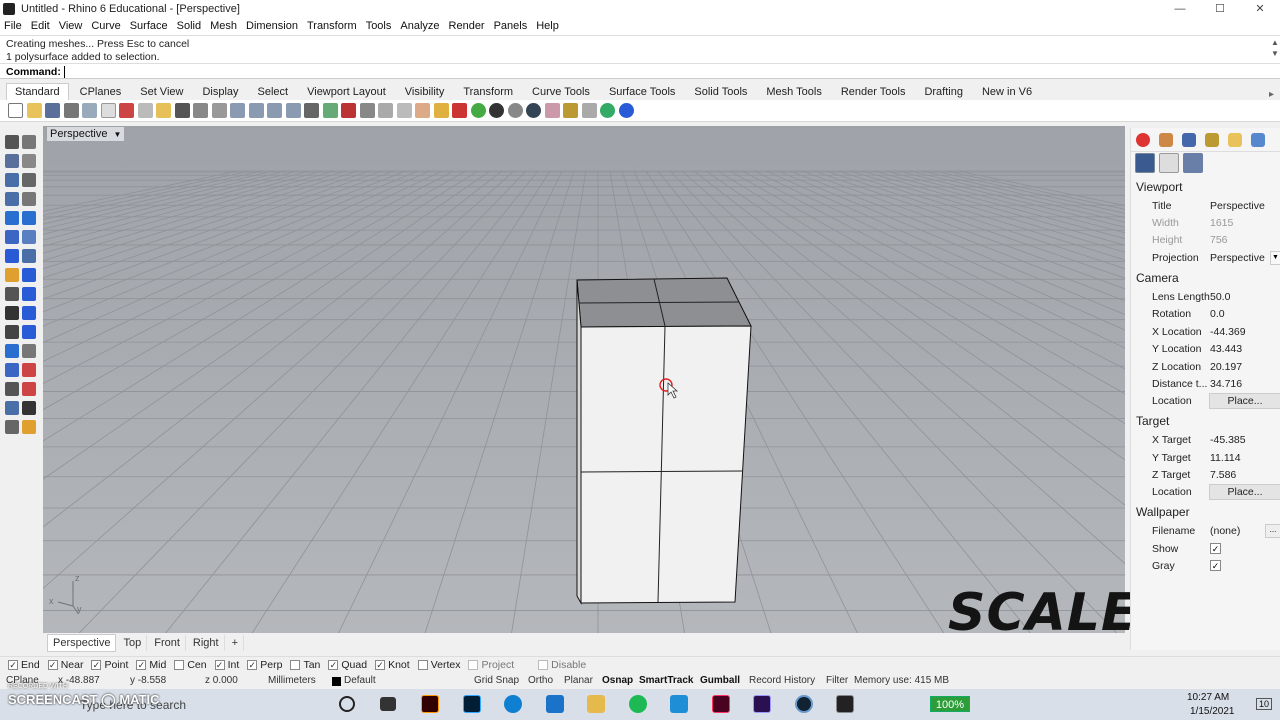 The height and width of the screenshot is (720, 1280). Describe the element at coordinates (617, 680) in the screenshot. I see `osnap-toggle: Osnap` at that location.